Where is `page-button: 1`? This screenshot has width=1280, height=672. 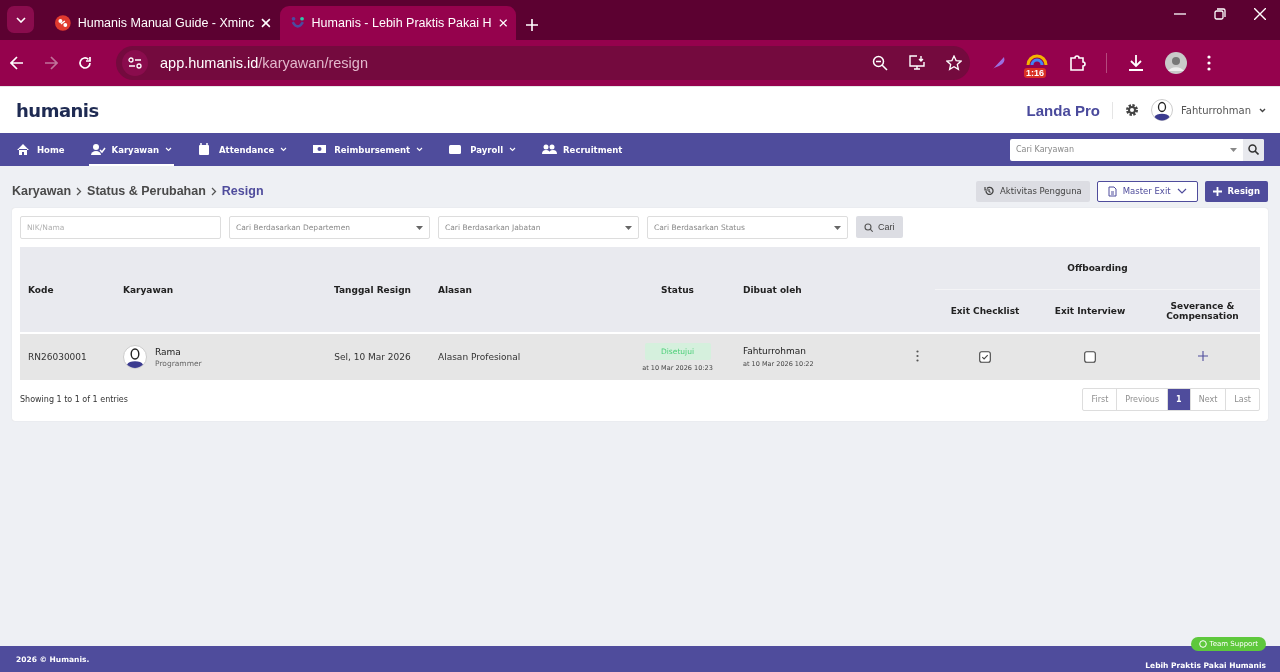
page-button: 1 is located at coordinates (1178, 399).